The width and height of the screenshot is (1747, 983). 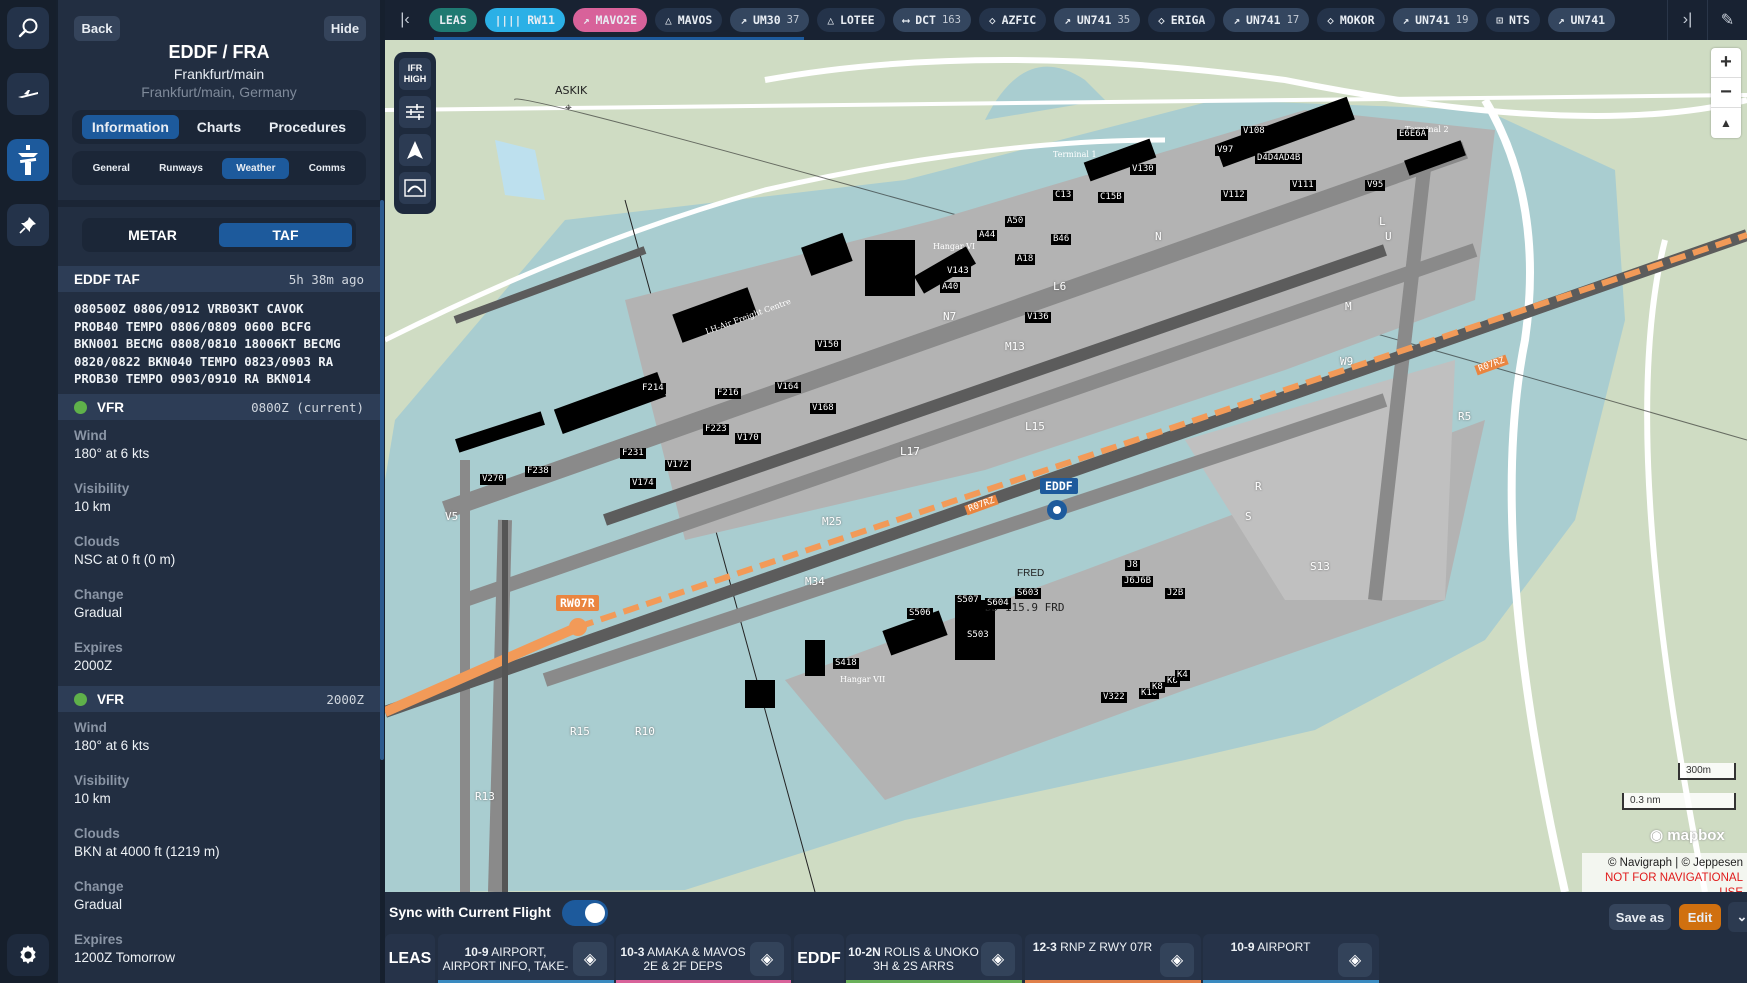 What do you see at coordinates (1097, 20) in the screenshot?
I see `route-chip: ↗ UN741 35` at bounding box center [1097, 20].